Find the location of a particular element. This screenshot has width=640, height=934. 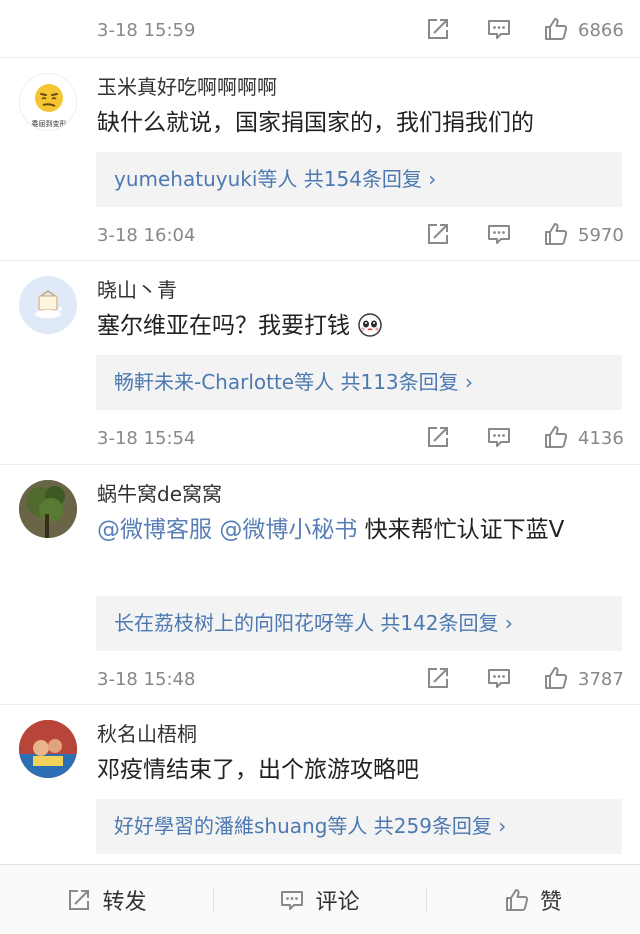

repost-label: 转发 is located at coordinates (124, 902).